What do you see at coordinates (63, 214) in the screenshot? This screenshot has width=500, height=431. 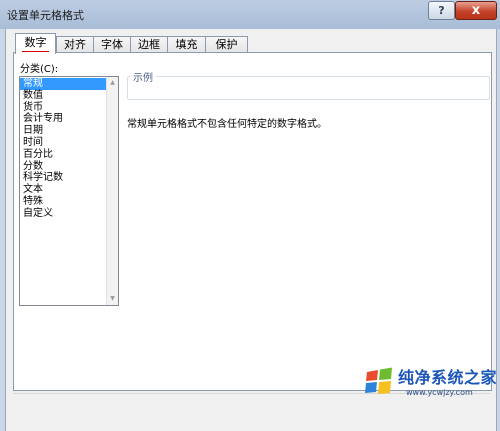 I see `category-item-custom: 自定义` at bounding box center [63, 214].